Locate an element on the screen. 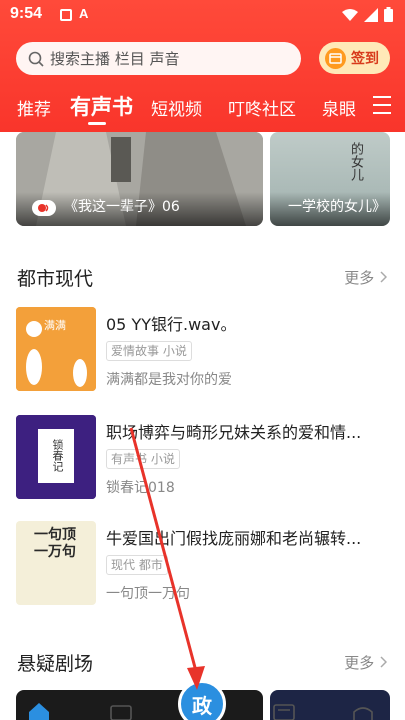 The height and width of the screenshot is (720, 405). status-time: 9:54 is located at coordinates (26, 13).